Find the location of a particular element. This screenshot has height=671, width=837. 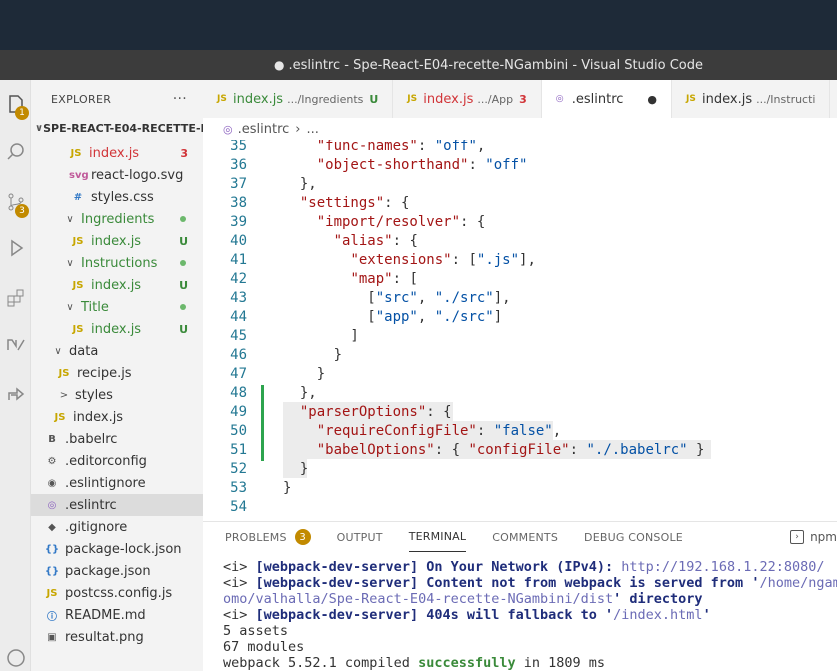

panel-tab-comments: COMMENTS is located at coordinates (525, 537).